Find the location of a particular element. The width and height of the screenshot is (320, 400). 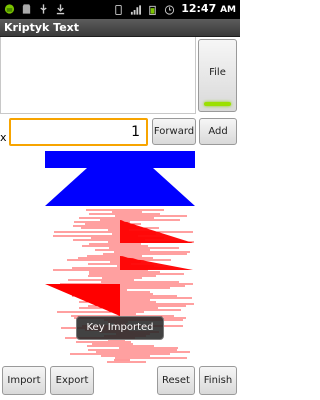

viz-red-wedge-lower is located at coordinates (156, 263).